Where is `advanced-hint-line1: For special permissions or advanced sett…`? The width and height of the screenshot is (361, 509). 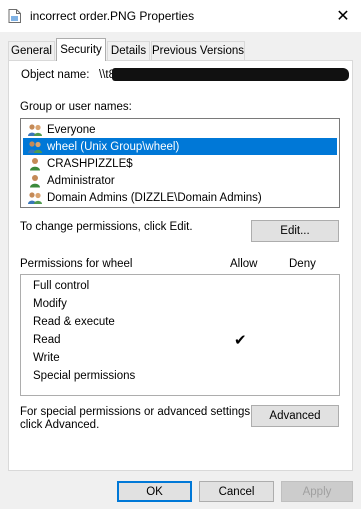
advanced-hint-line1: For special permissions or advanced sett… is located at coordinates (137, 412).